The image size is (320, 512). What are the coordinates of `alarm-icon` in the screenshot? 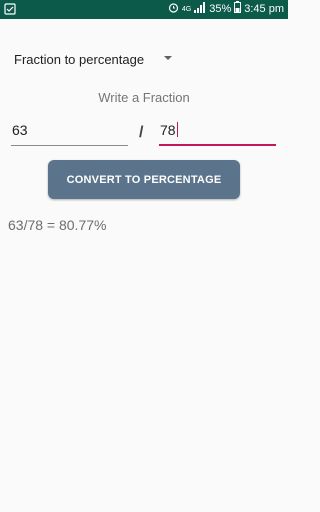 It's located at (173, 10).